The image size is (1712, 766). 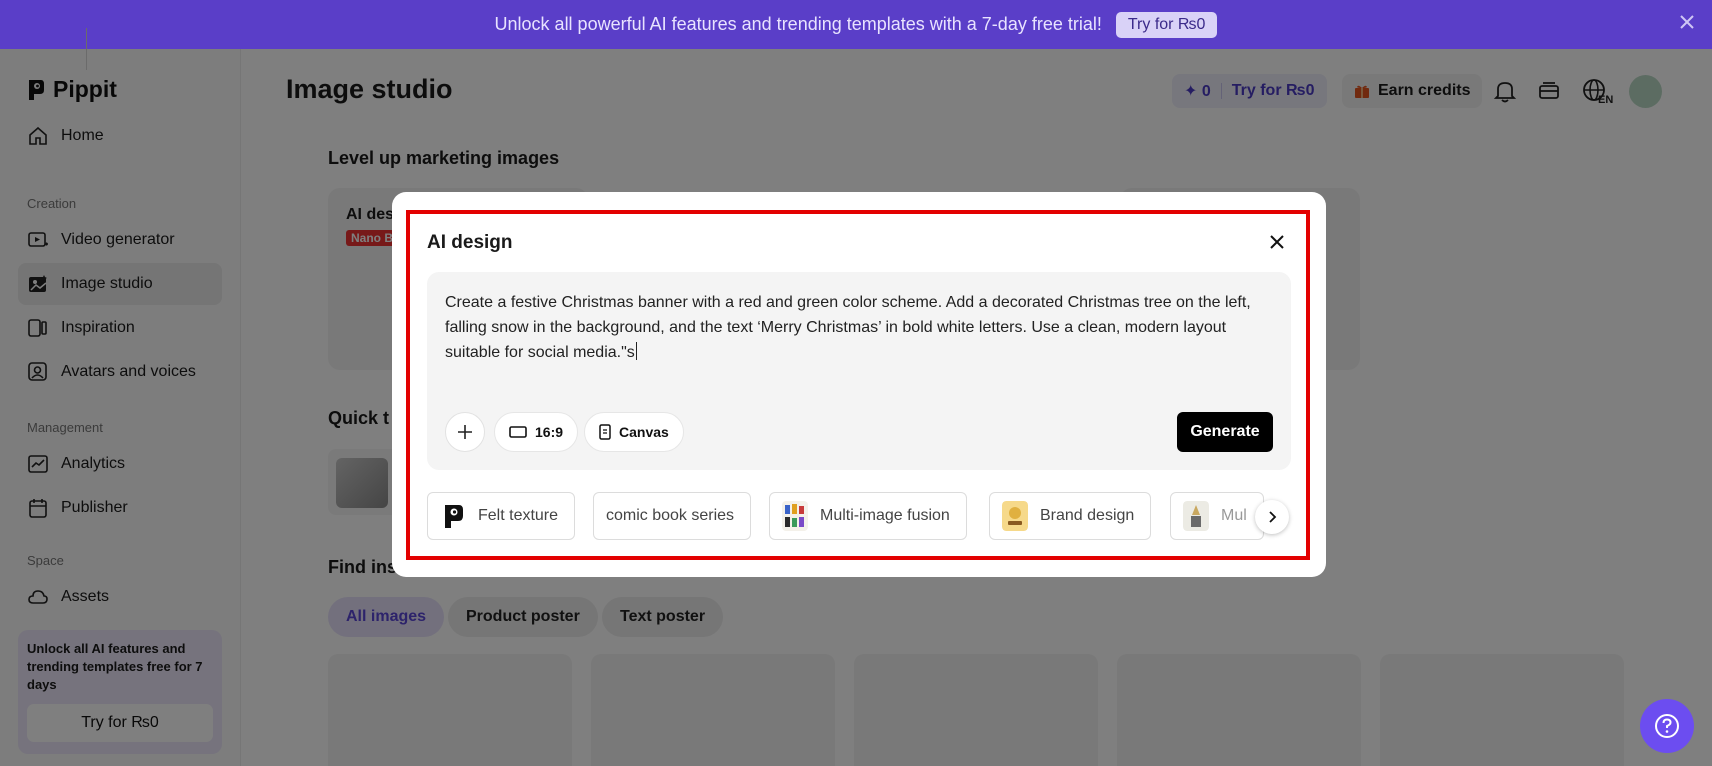 What do you see at coordinates (453, 516) in the screenshot?
I see `felt-texture-thumbnail` at bounding box center [453, 516].